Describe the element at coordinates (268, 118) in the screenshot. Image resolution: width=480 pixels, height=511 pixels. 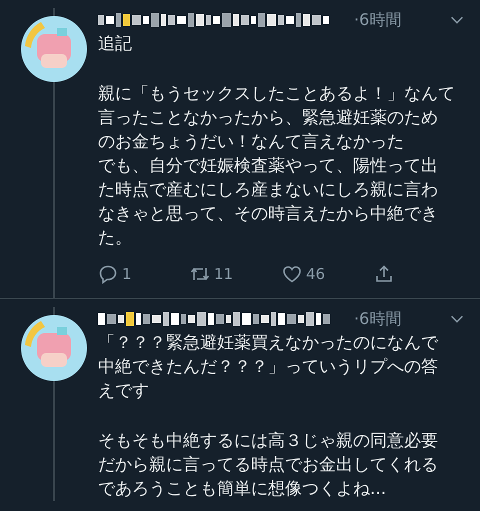
I see `tweet-text: 言ったことなかったから、緊急避妊薬のため` at that location.